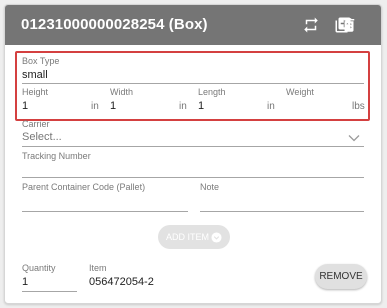 The image size is (387, 308). Describe the element at coordinates (354, 138) in the screenshot. I see `chevron-down-icon` at that location.